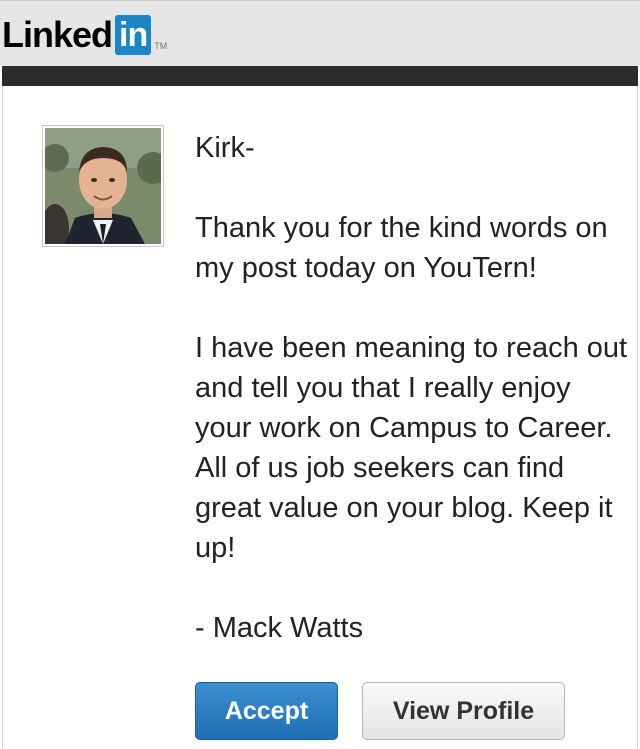  I want to click on message-signature: - Mack Watts, so click(279, 628).